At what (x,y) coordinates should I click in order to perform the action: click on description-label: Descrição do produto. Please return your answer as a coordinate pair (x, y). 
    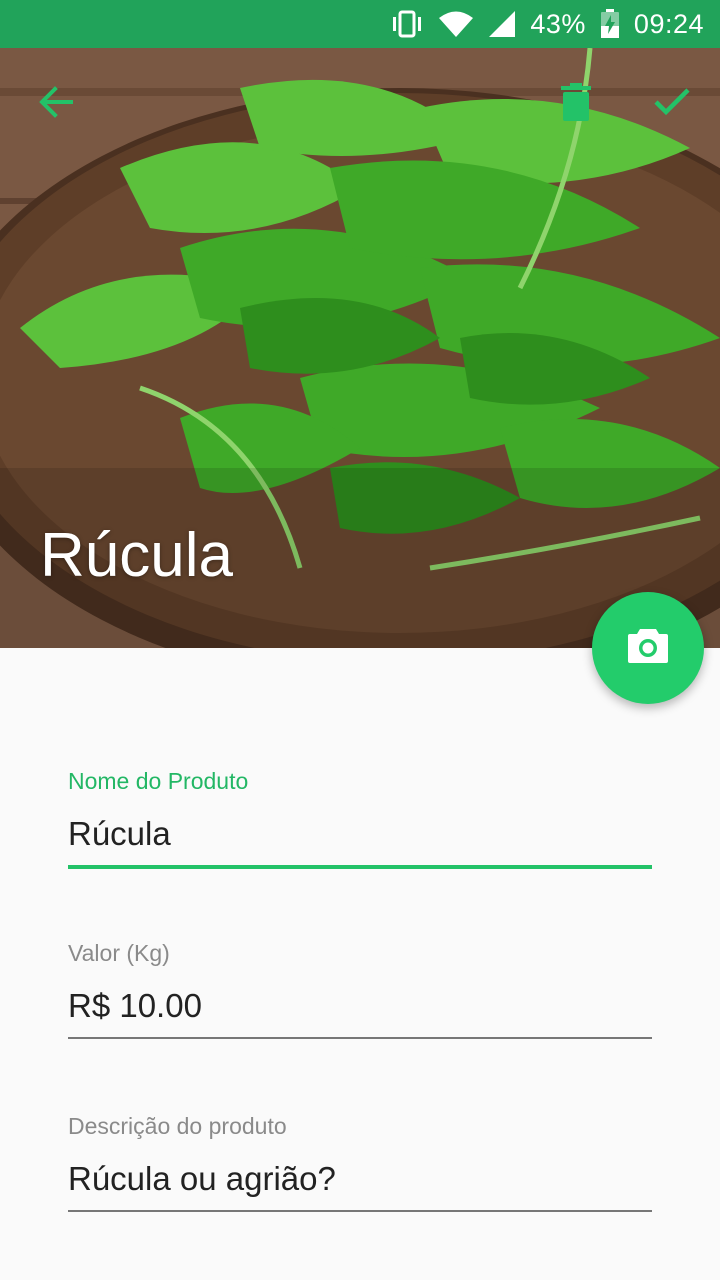
    Looking at the image, I should click on (177, 1126).